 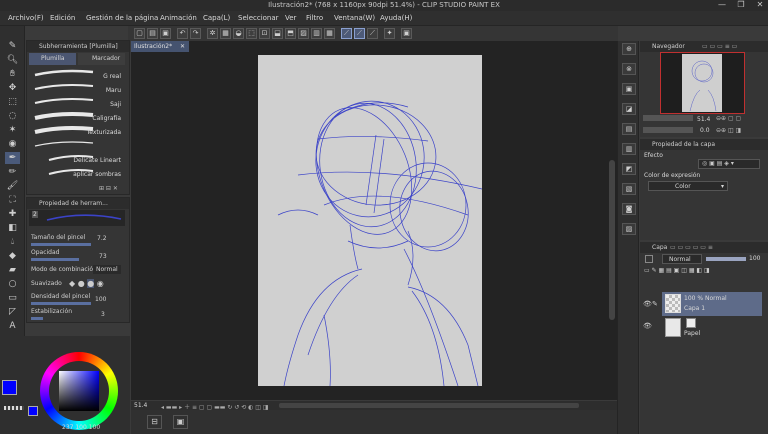 What do you see at coordinates (429, 405) in the screenshot?
I see `horizontal-scrollbar` at bounding box center [429, 405].